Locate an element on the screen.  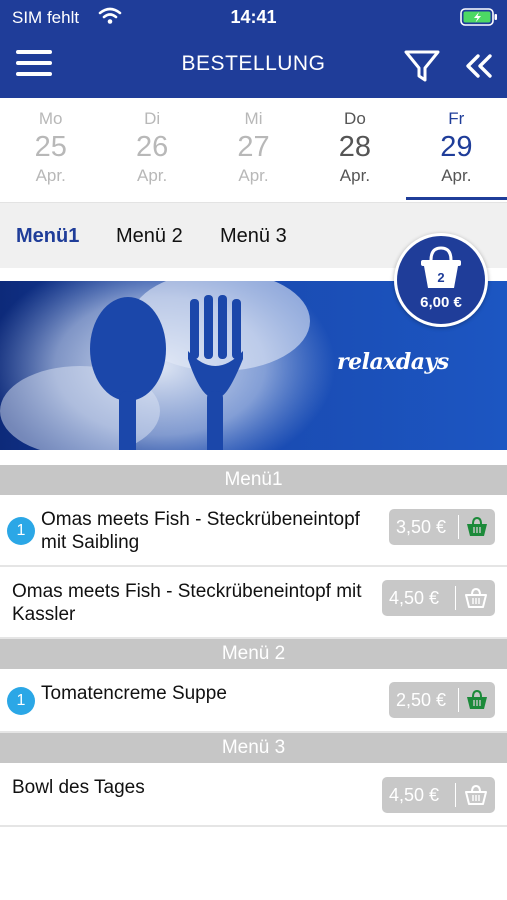
add-to-cart-button: 2,50 € is located at coordinates (442, 700).